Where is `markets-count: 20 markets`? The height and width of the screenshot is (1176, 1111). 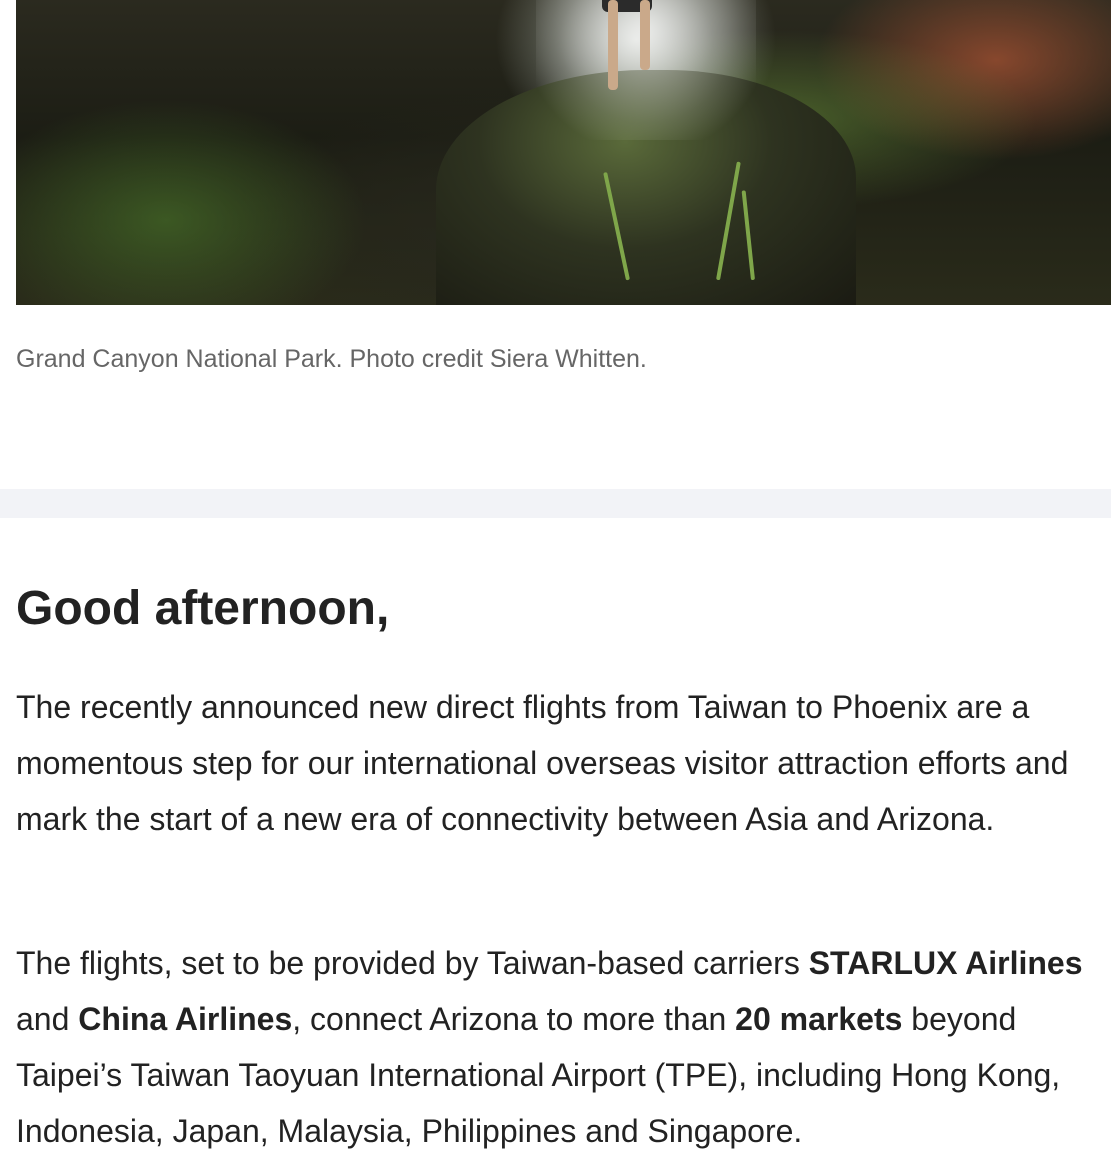 markets-count: 20 markets is located at coordinates (819, 1019).